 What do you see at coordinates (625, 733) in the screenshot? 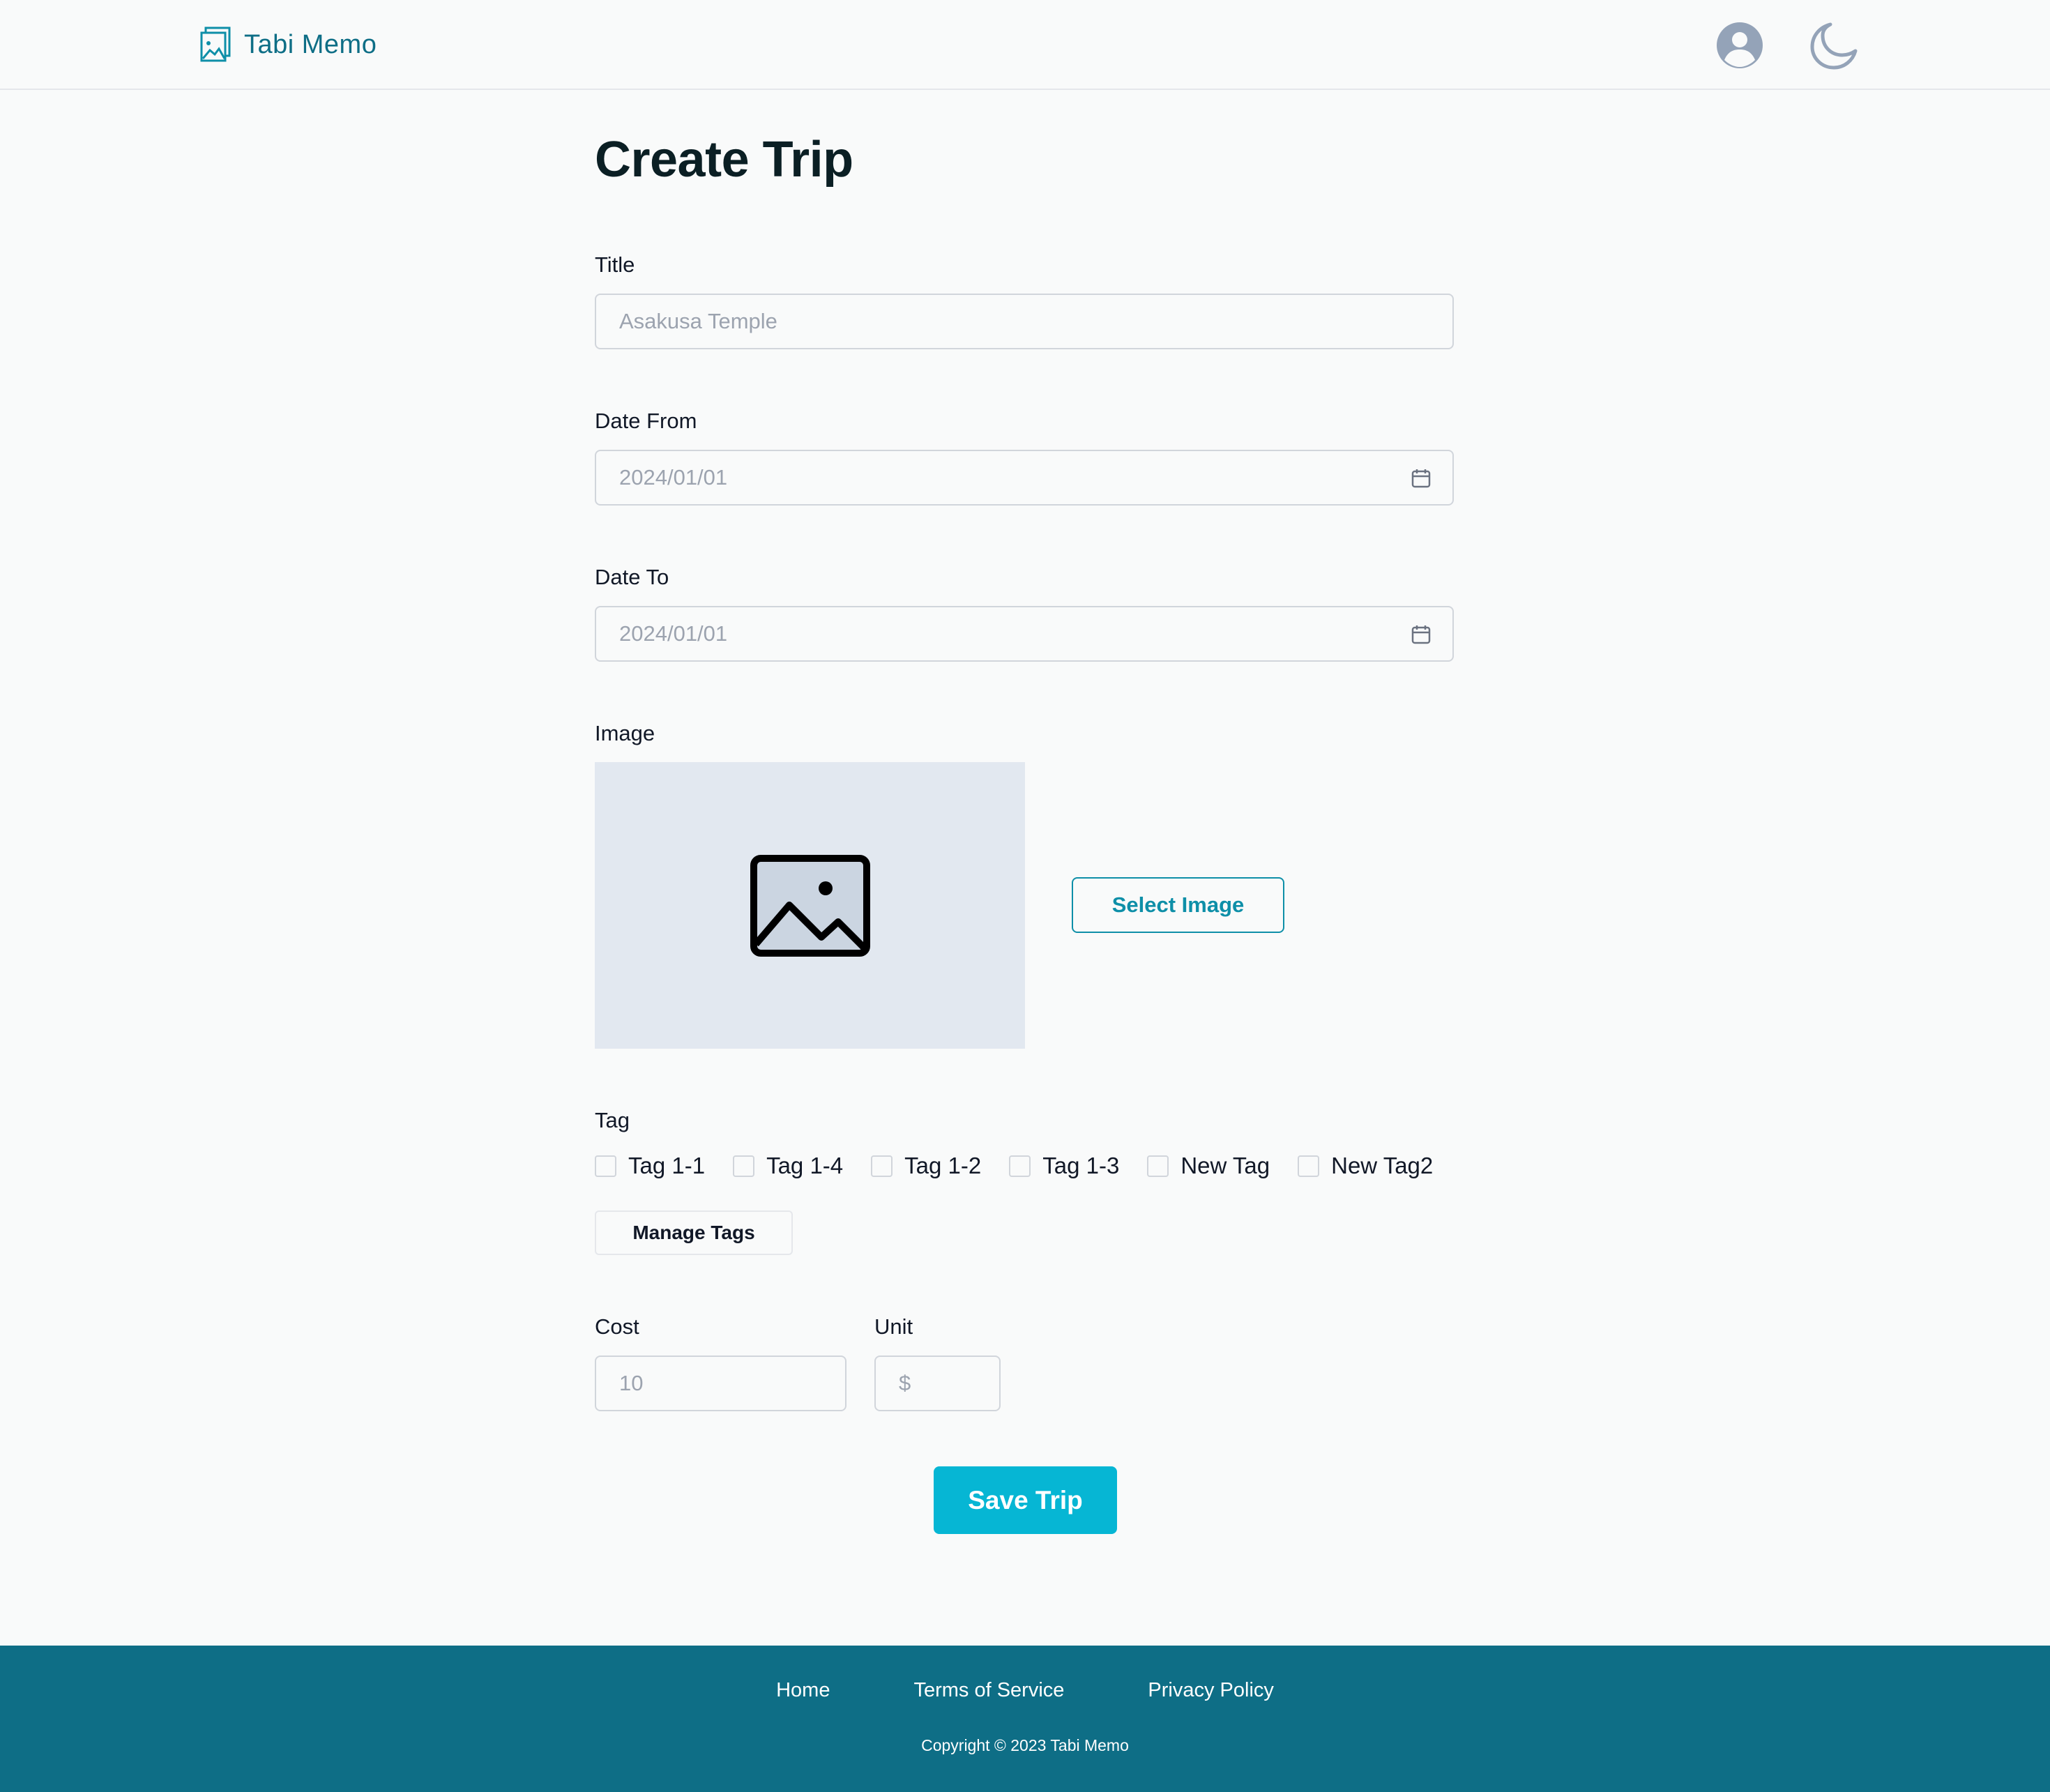
I see `image-label: Image` at bounding box center [625, 733].